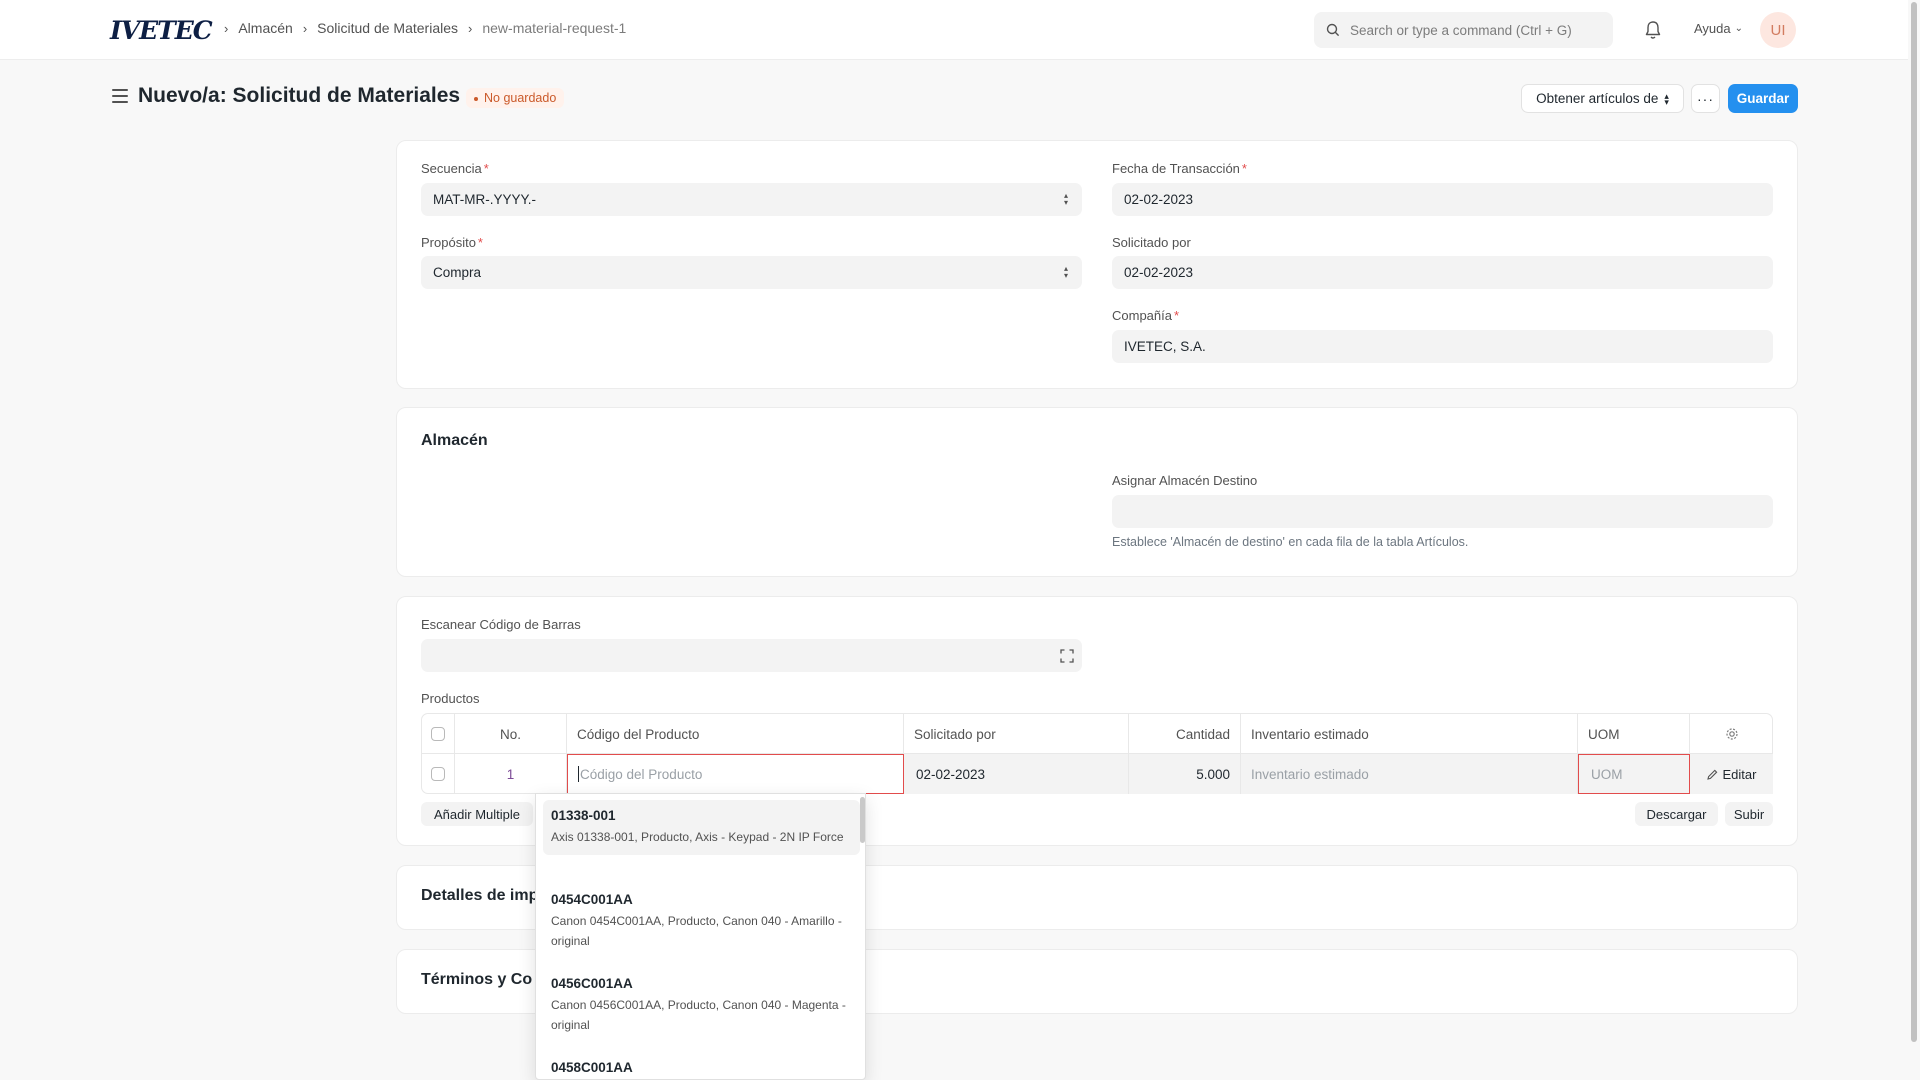  Describe the element at coordinates (1634, 774) in the screenshot. I see `row-uom-cell: UOM` at that location.